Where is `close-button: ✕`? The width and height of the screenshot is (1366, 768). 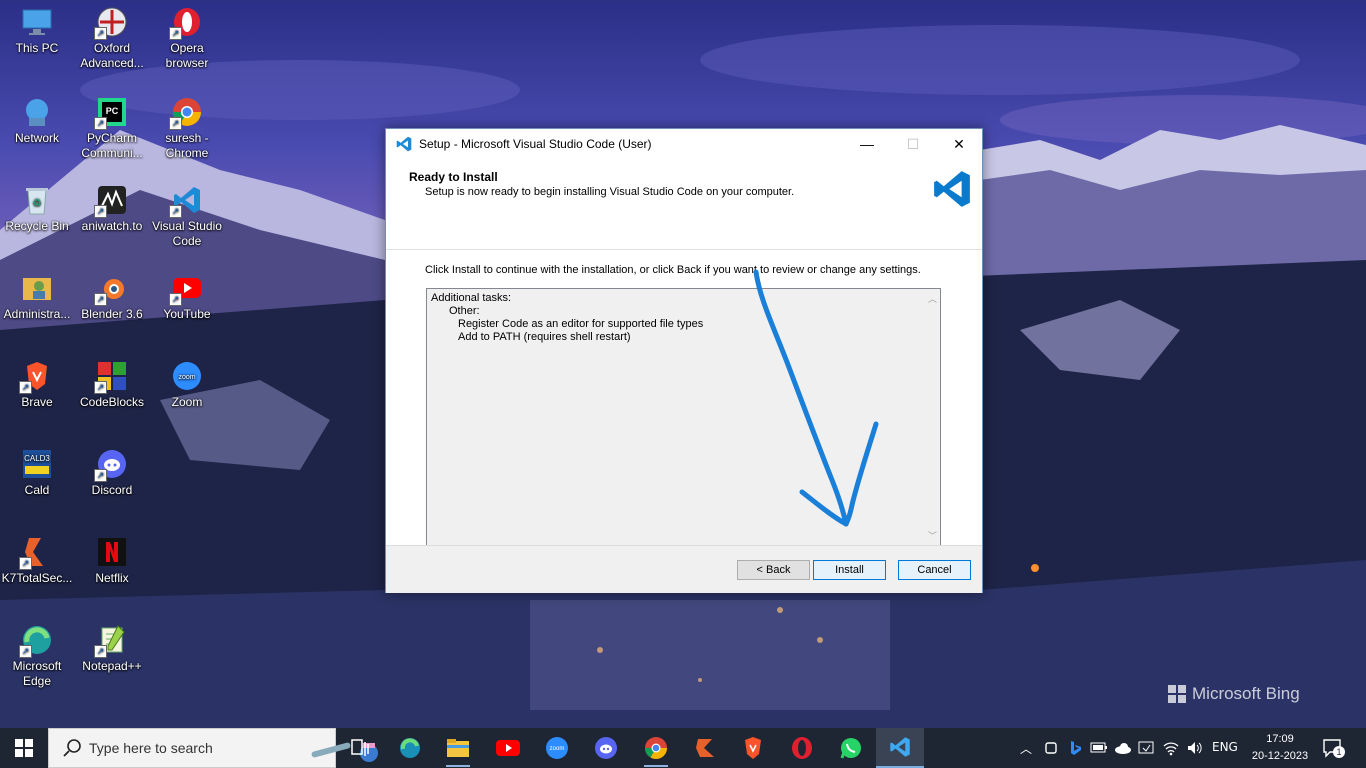 close-button: ✕ is located at coordinates (959, 144).